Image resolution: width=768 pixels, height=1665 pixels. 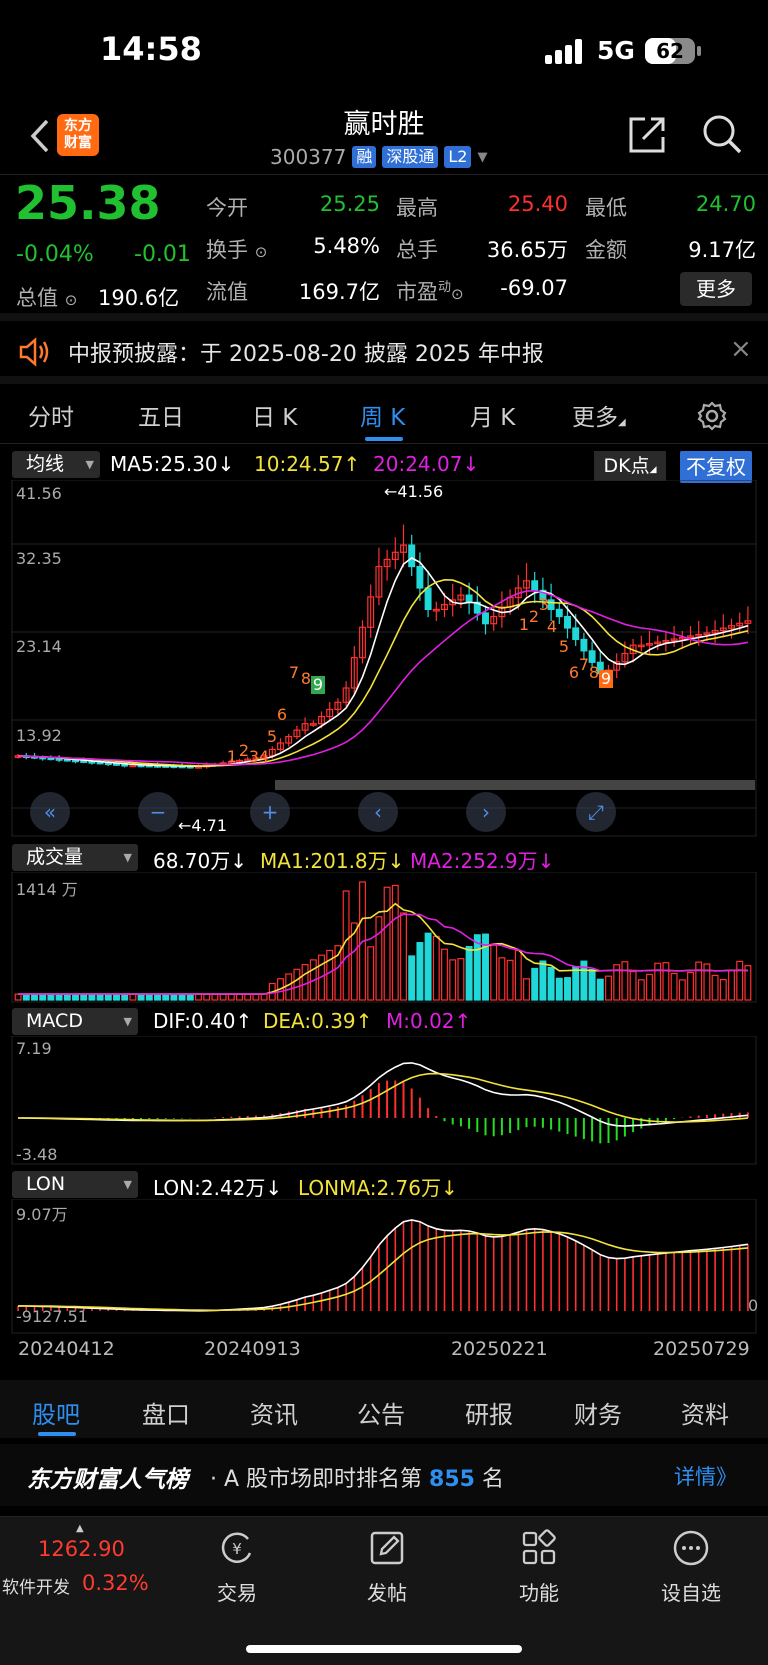 What do you see at coordinates (705, 1412) in the screenshot?
I see `tab-profile: 资料` at bounding box center [705, 1412].